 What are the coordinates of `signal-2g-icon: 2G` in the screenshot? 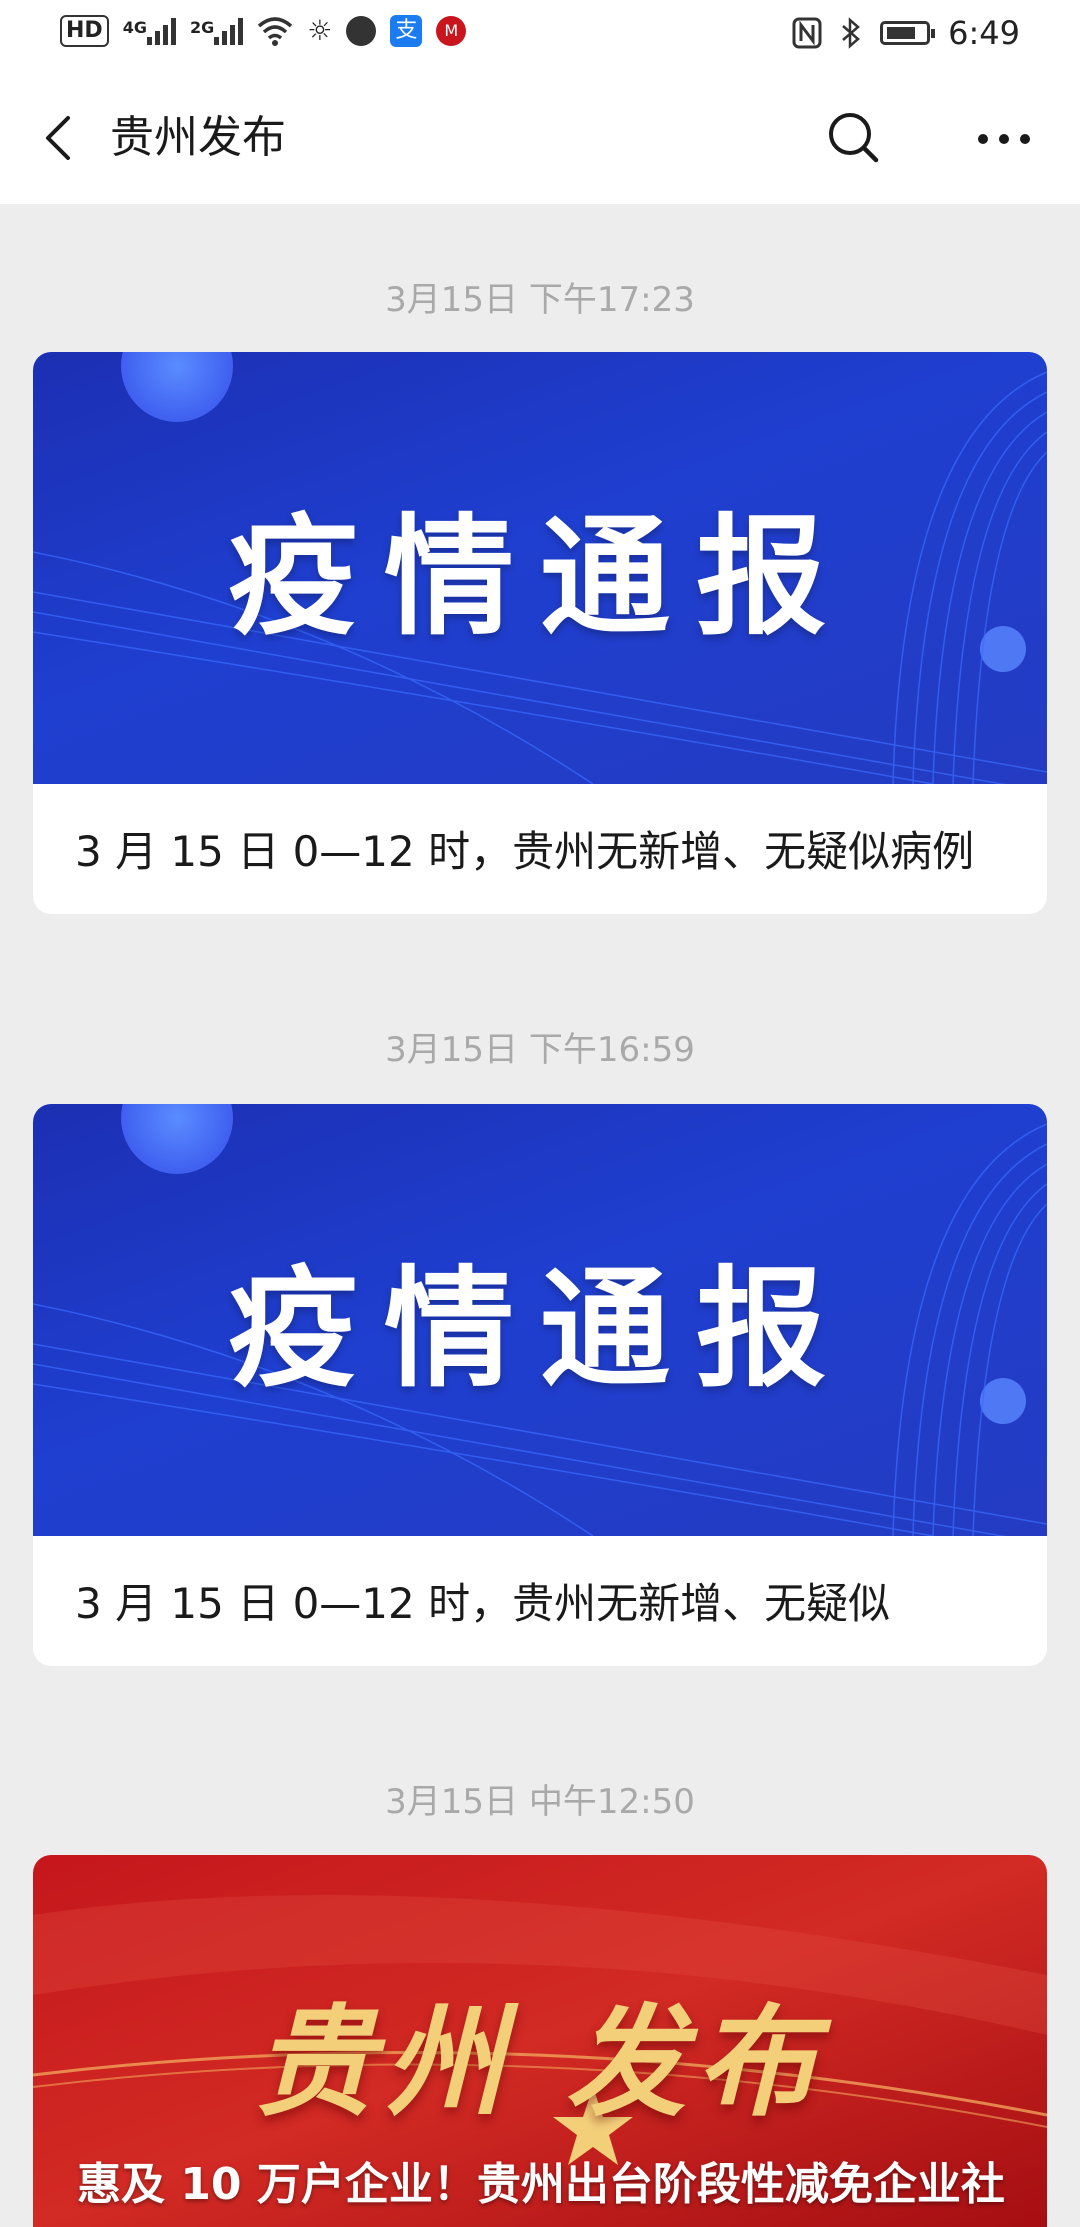 It's located at (216, 31).